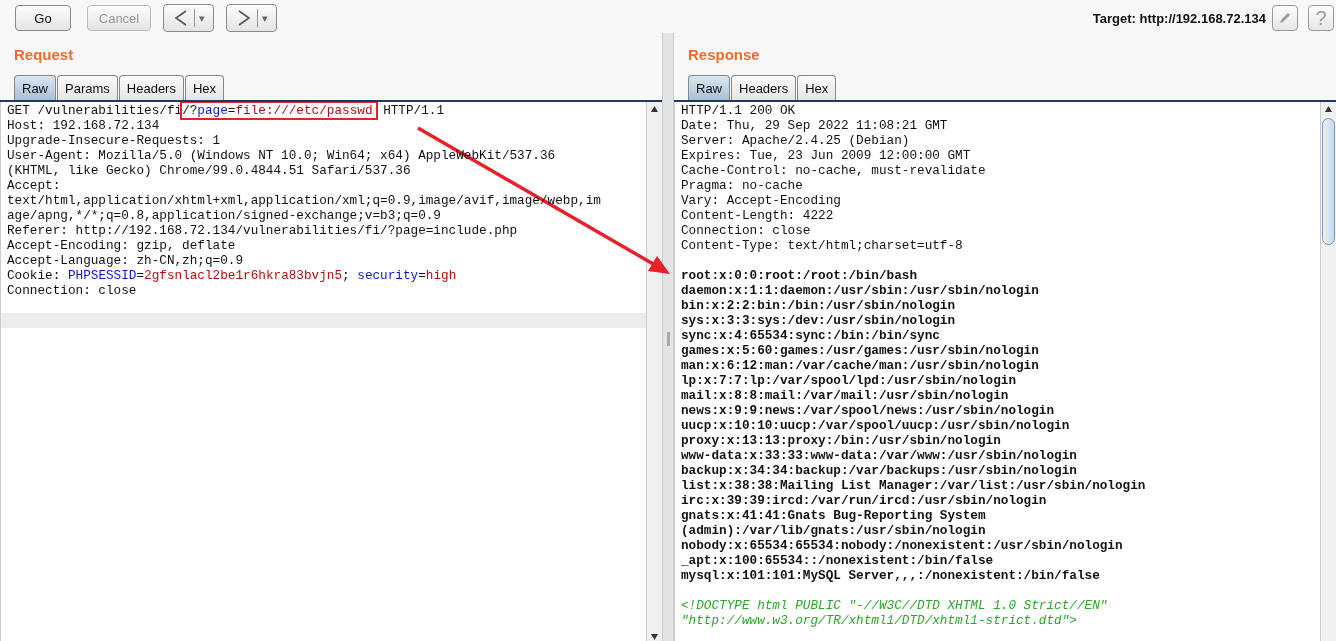 This screenshot has width=1336, height=641. What do you see at coordinates (796, 140) in the screenshot?
I see `code-line: Server: Apache/2.4.25 (Debian)` at bounding box center [796, 140].